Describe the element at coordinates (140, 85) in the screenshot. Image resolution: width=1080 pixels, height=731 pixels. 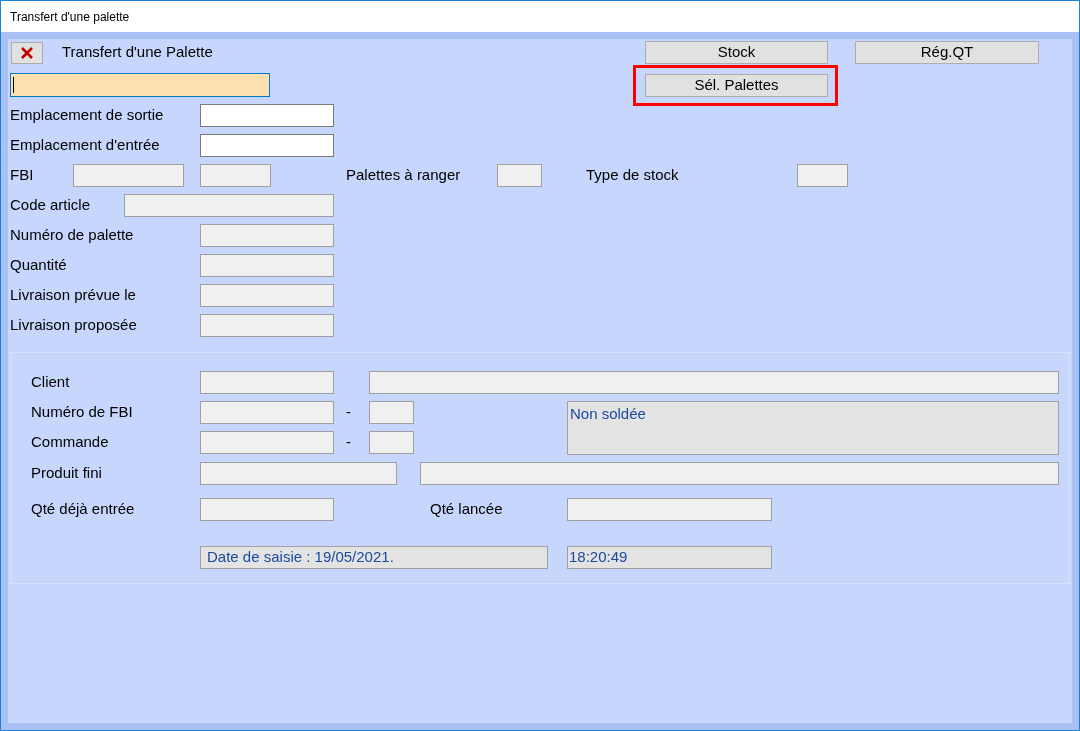
I see `input-field` at that location.